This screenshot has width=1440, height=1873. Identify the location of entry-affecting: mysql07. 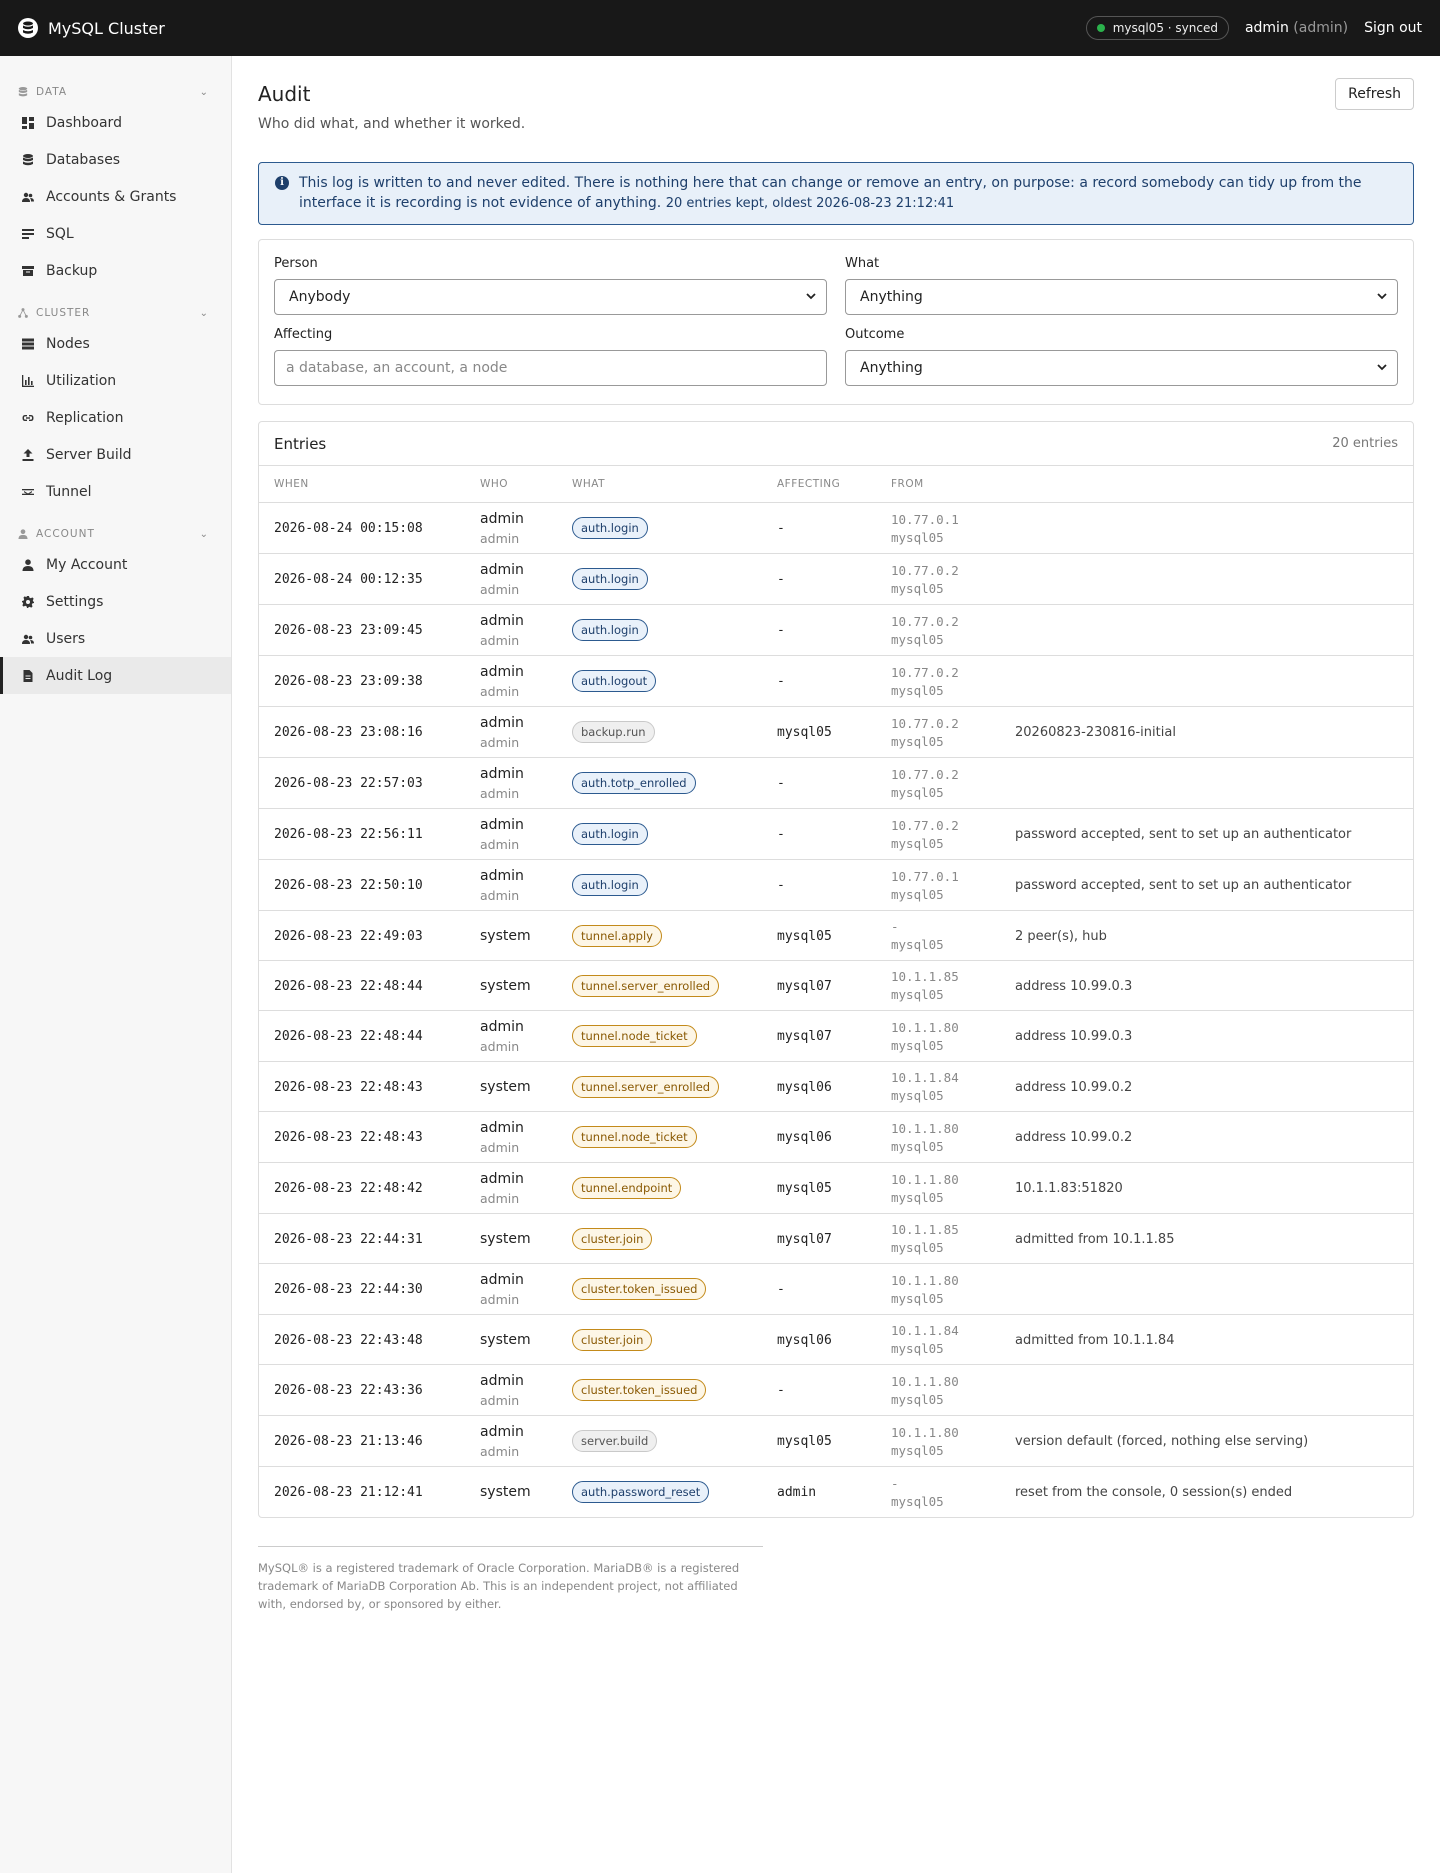
(804, 986).